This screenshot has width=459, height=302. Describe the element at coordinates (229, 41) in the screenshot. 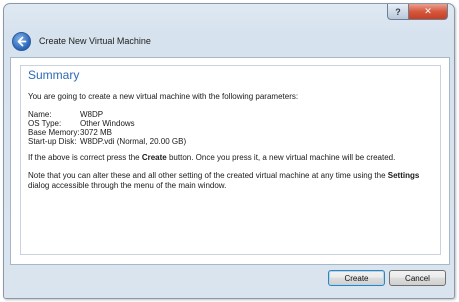

I see `wizard-header: Create New Virtual Machine` at that location.